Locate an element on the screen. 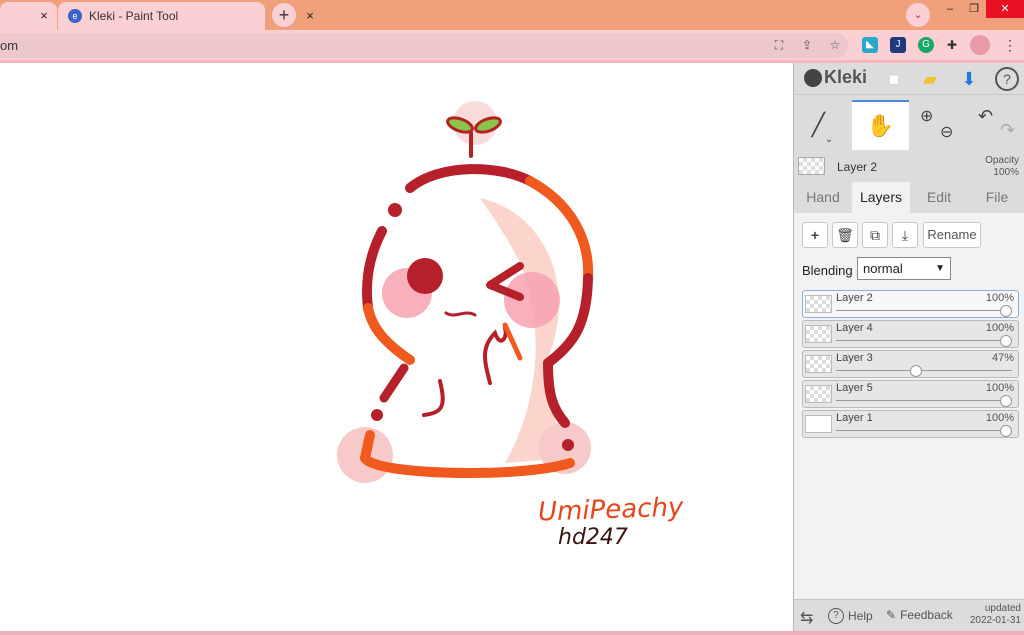 The image size is (1024, 635). help-icon: ? is located at coordinates (1007, 79).